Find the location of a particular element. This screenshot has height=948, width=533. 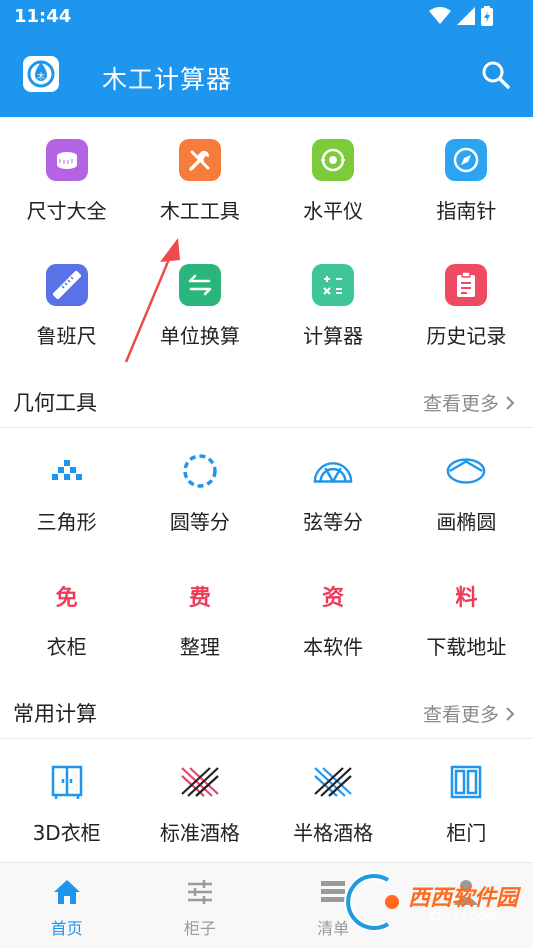

tool-level: 水平仪 is located at coordinates (333, 179).